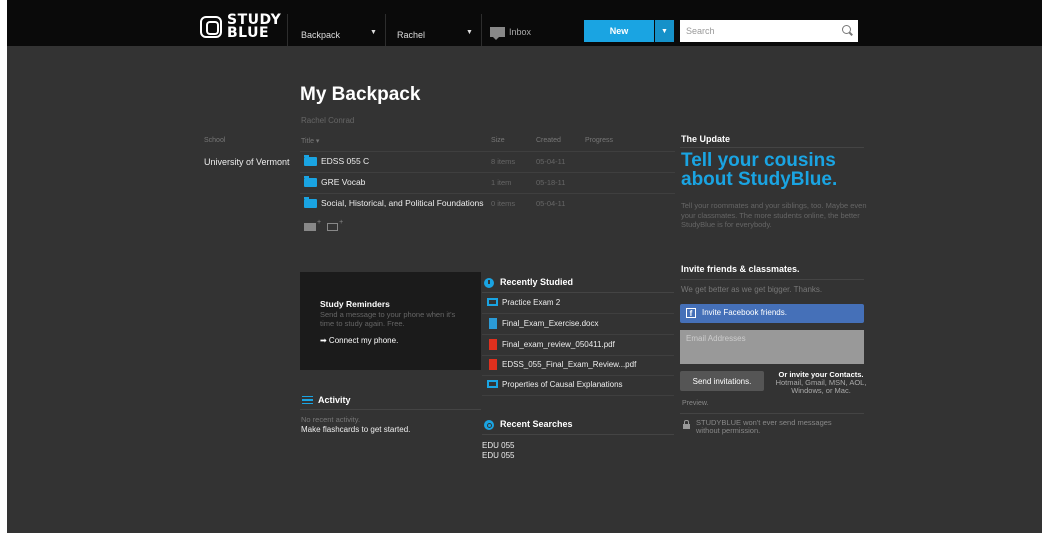  I want to click on owner-name: Rachel Conrad, so click(328, 120).